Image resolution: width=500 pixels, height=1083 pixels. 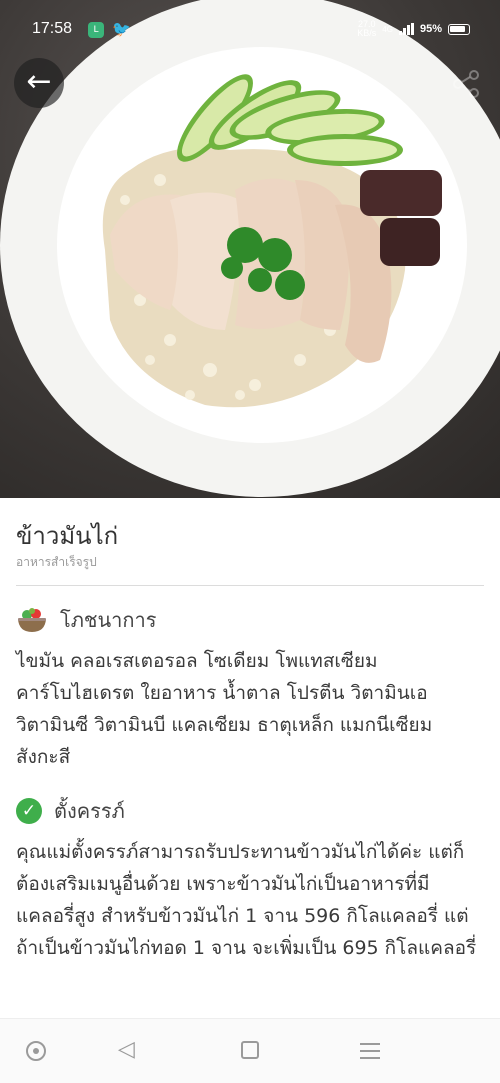 What do you see at coordinates (52, 28) in the screenshot?
I see `status-time: 17:58` at bounding box center [52, 28].